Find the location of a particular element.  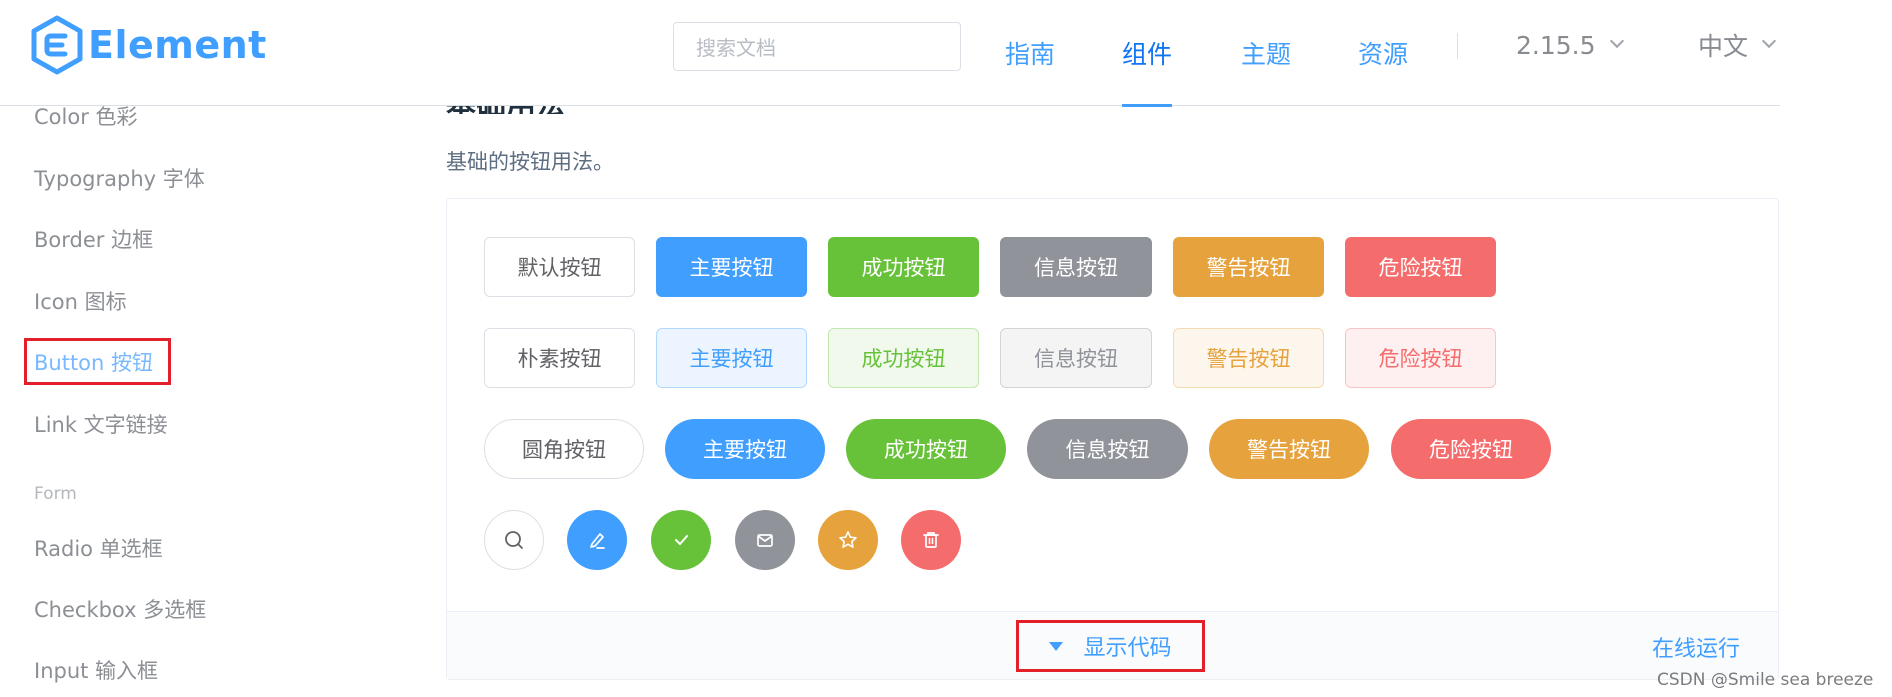

show-code-toggle: 显示代码 is located at coordinates (1110, 646).